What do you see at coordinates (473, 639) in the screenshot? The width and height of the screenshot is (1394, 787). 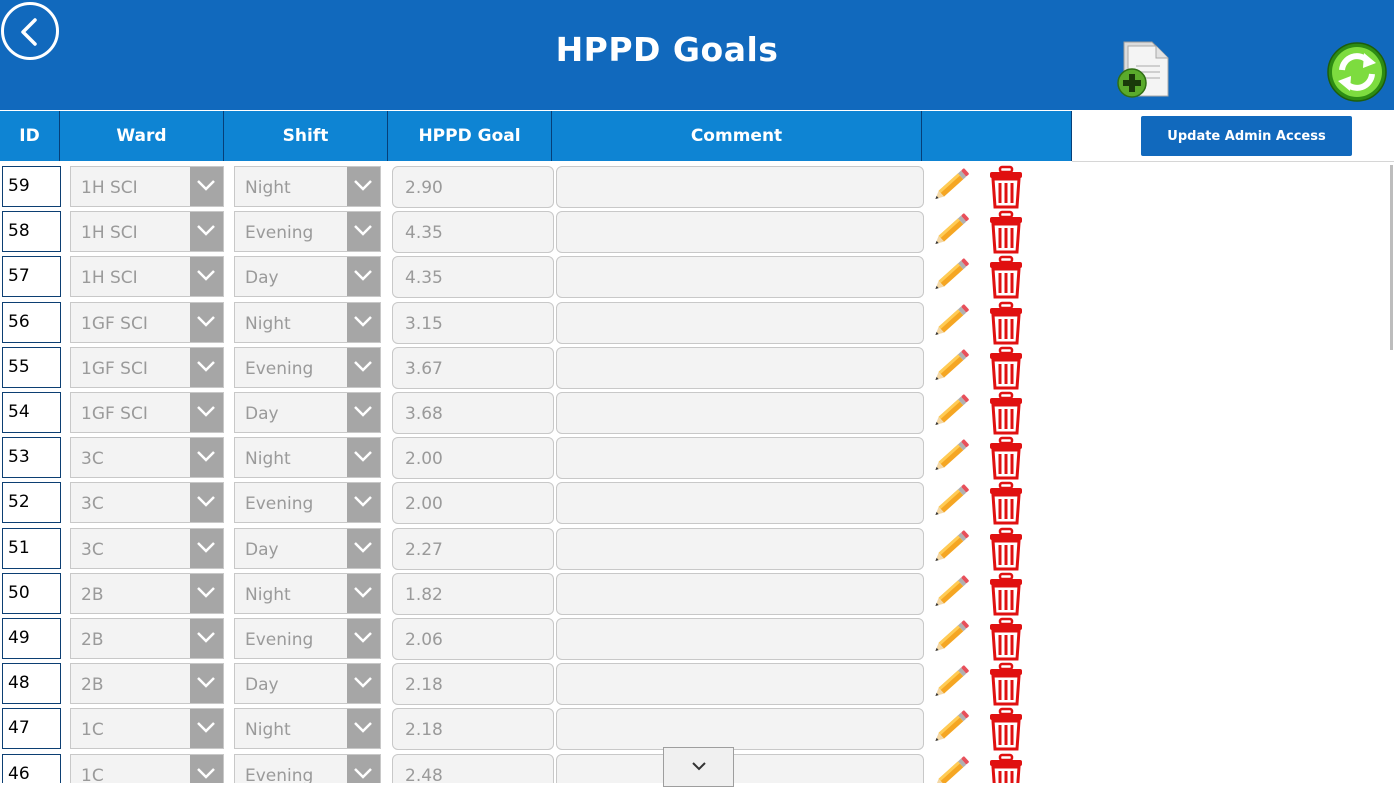 I see `hppd-goal-field: 2.06` at bounding box center [473, 639].